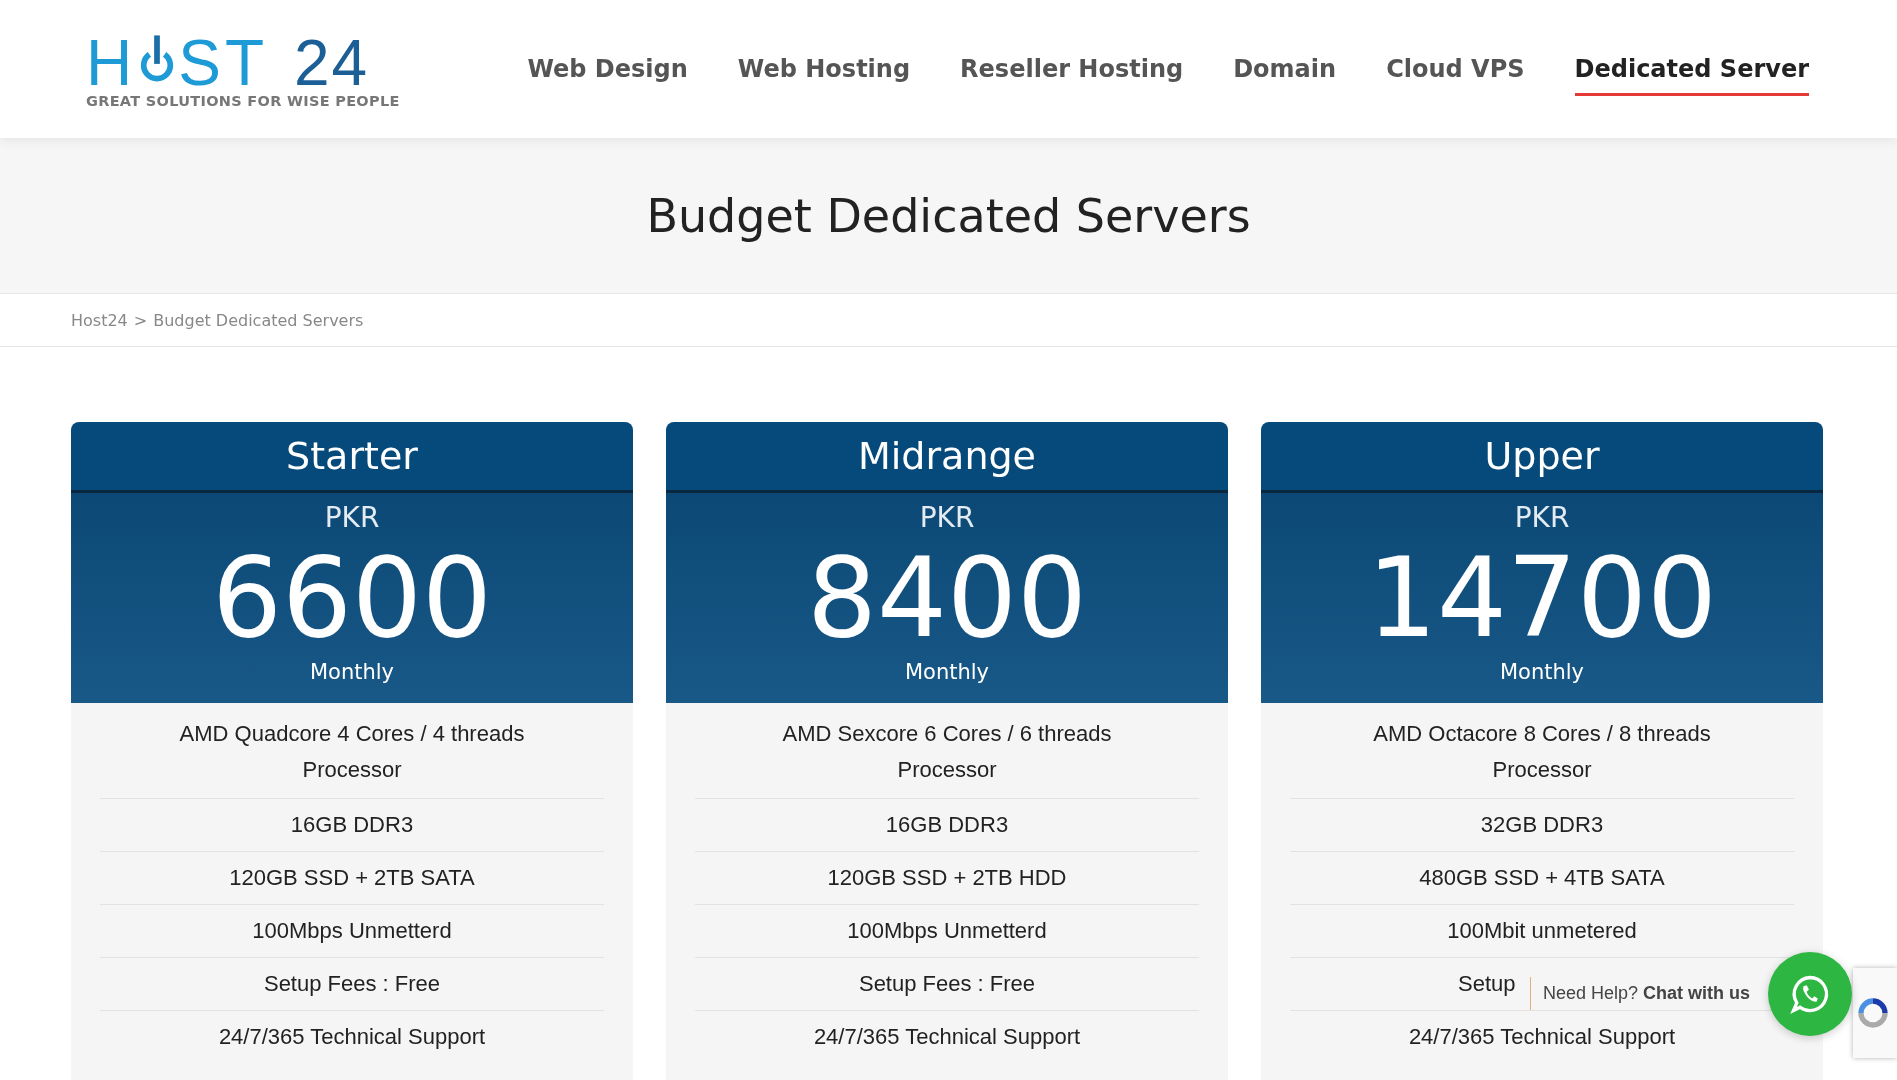 This screenshot has width=1897, height=1080. What do you see at coordinates (947, 756) in the screenshot?
I see `plan-feature: AMD Sexcore 6 Cores / 6 threads Processor` at bounding box center [947, 756].